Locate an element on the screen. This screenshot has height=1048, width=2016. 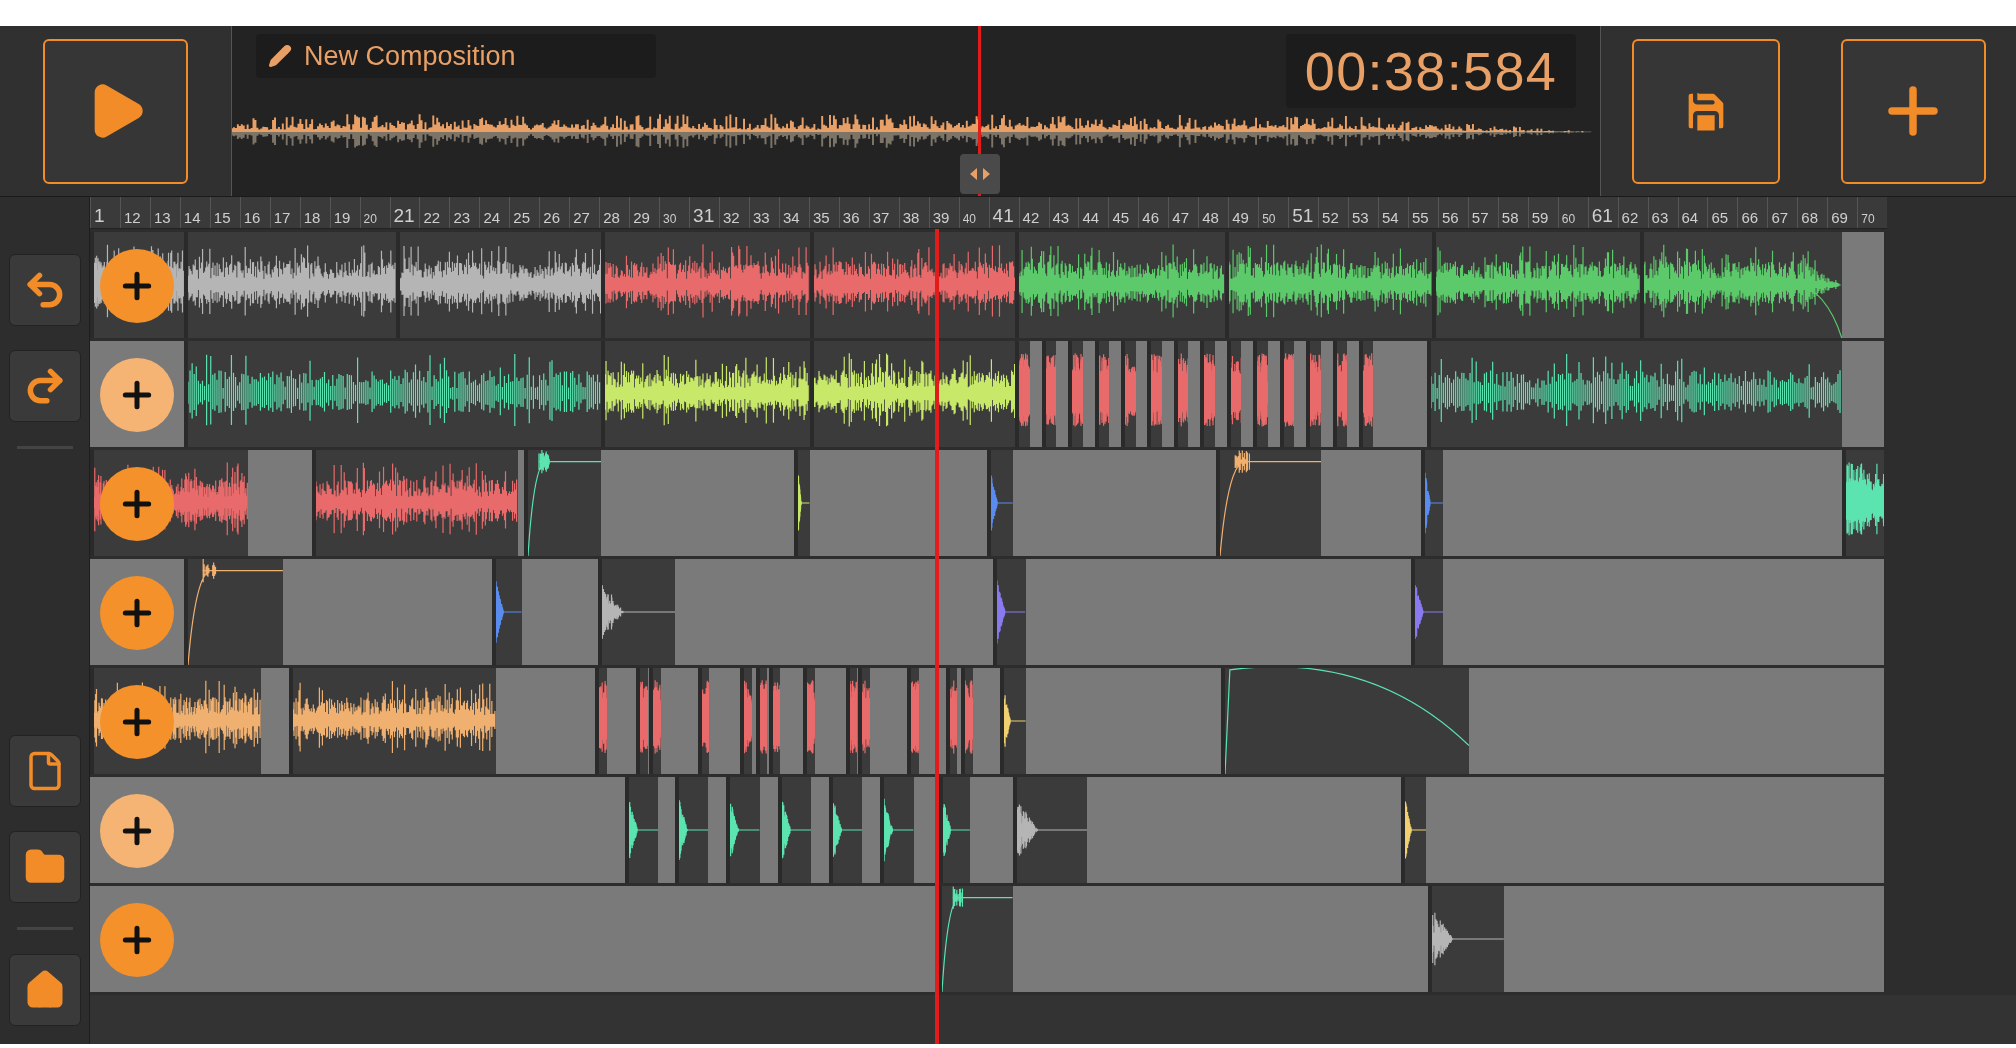
ruler-label: 39 is located at coordinates (943, 212).